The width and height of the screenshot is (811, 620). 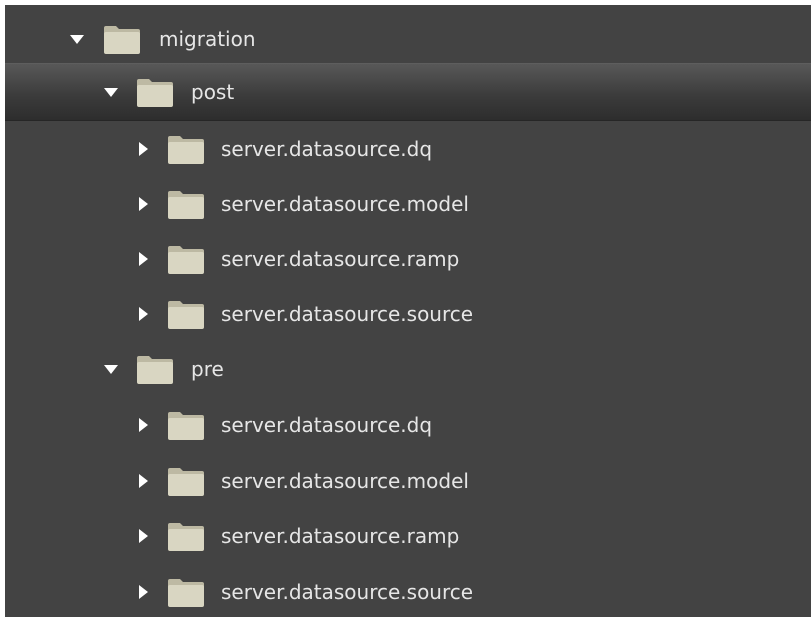 I want to click on tree-row-post-dq: server.datasource.dq, so click(x=408, y=149).